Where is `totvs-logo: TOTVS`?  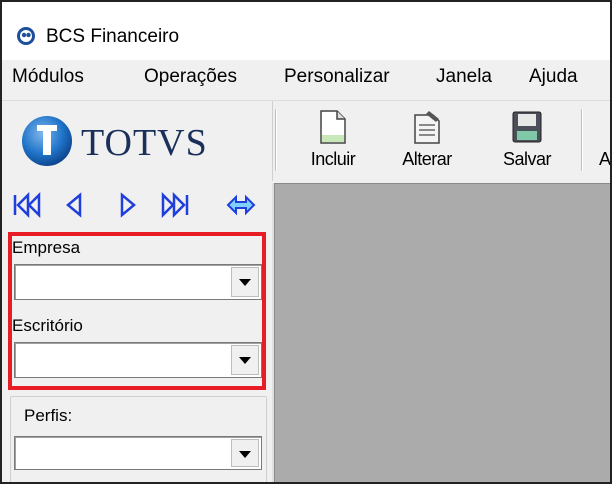
totvs-logo: TOTVS is located at coordinates (115, 141).